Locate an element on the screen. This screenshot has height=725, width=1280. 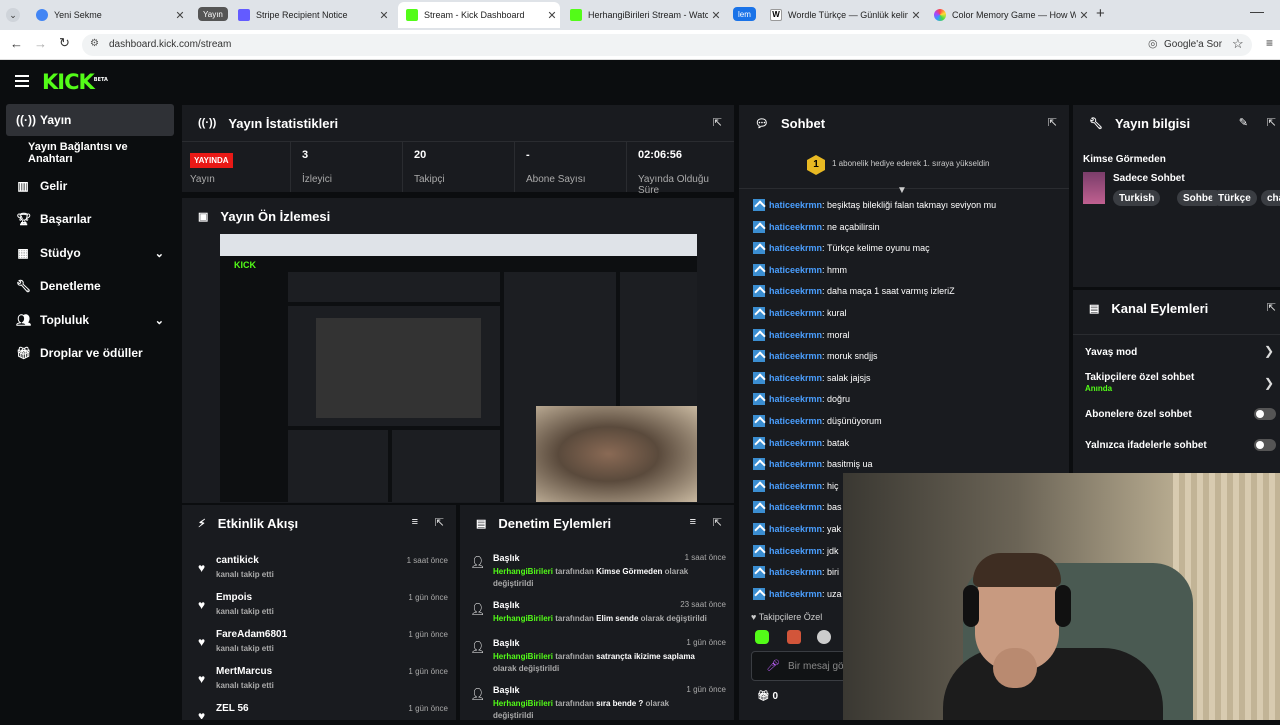
sidebar-item-stream-key: Yayın Bağlantısı ve Anahtarı is located at coordinates (90, 153).